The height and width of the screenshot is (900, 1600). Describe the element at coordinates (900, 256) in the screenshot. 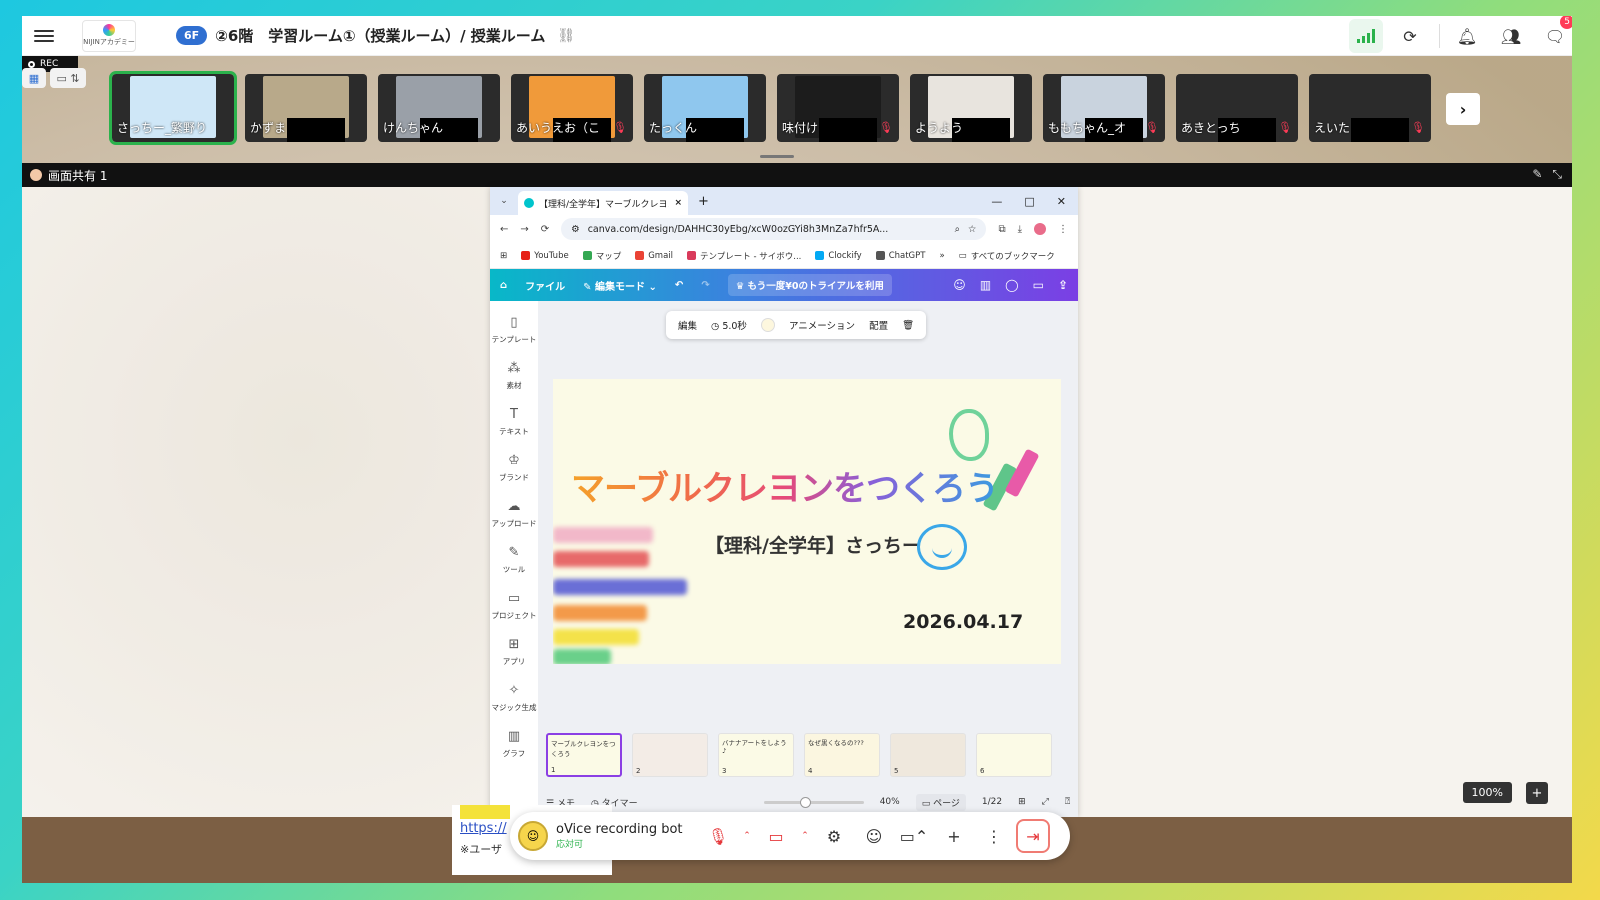

I see `bookmark-item: ChatGPT` at that location.